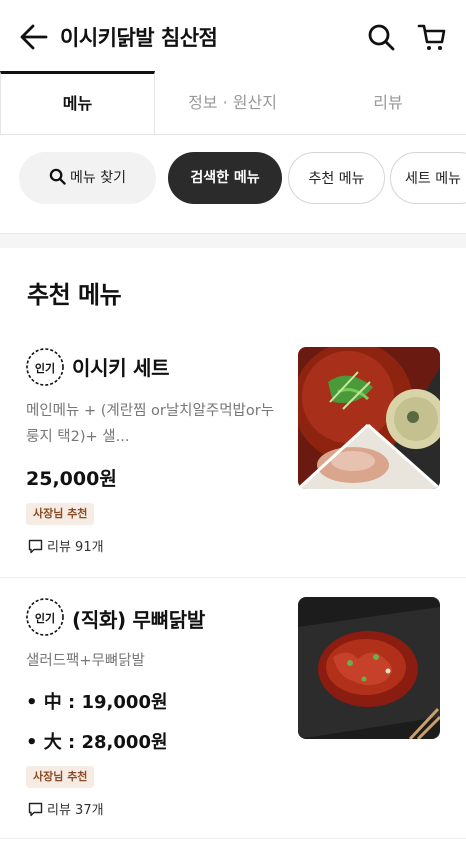 The height and width of the screenshot is (851, 466). What do you see at coordinates (74, 295) in the screenshot?
I see `section-title: 추천 메뉴` at bounding box center [74, 295].